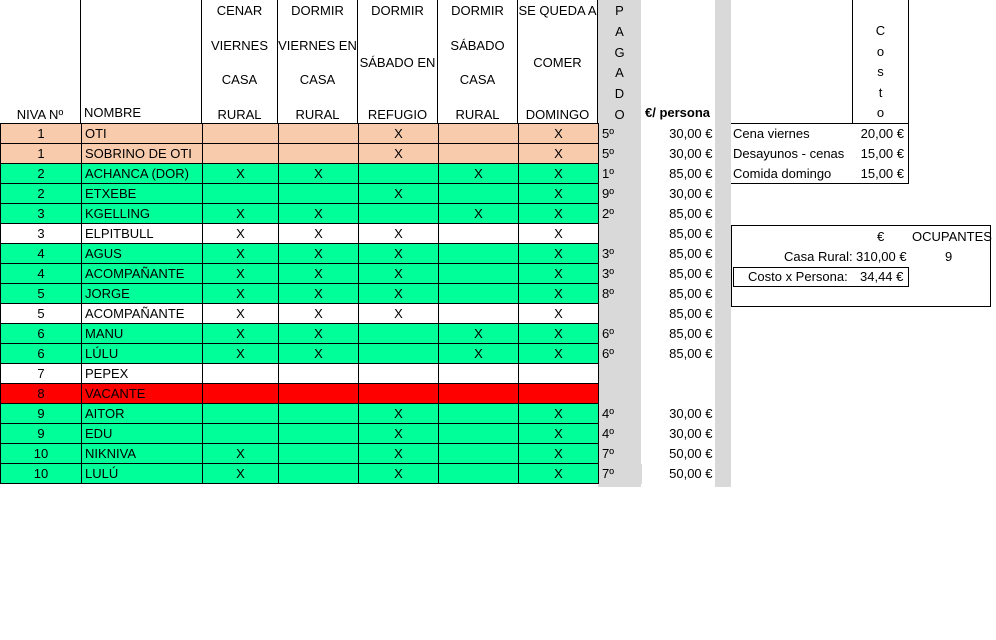 This screenshot has height=640, width=996. What do you see at coordinates (620, 193) in the screenshot?
I see `cell-pagado: 9º` at bounding box center [620, 193].